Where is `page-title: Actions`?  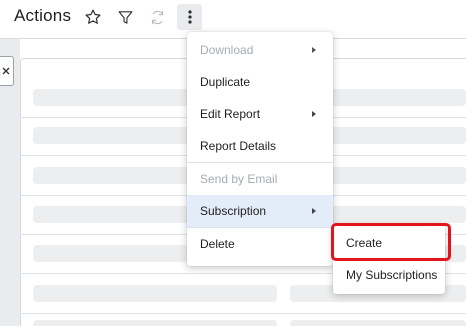 page-title: Actions is located at coordinates (43, 15).